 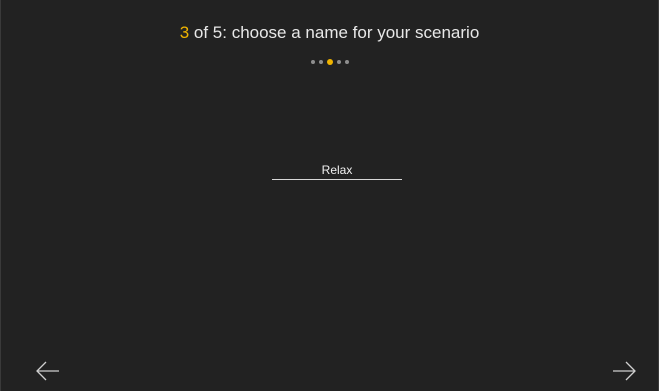 I want to click on arrow-right-icon, so click(x=624, y=371).